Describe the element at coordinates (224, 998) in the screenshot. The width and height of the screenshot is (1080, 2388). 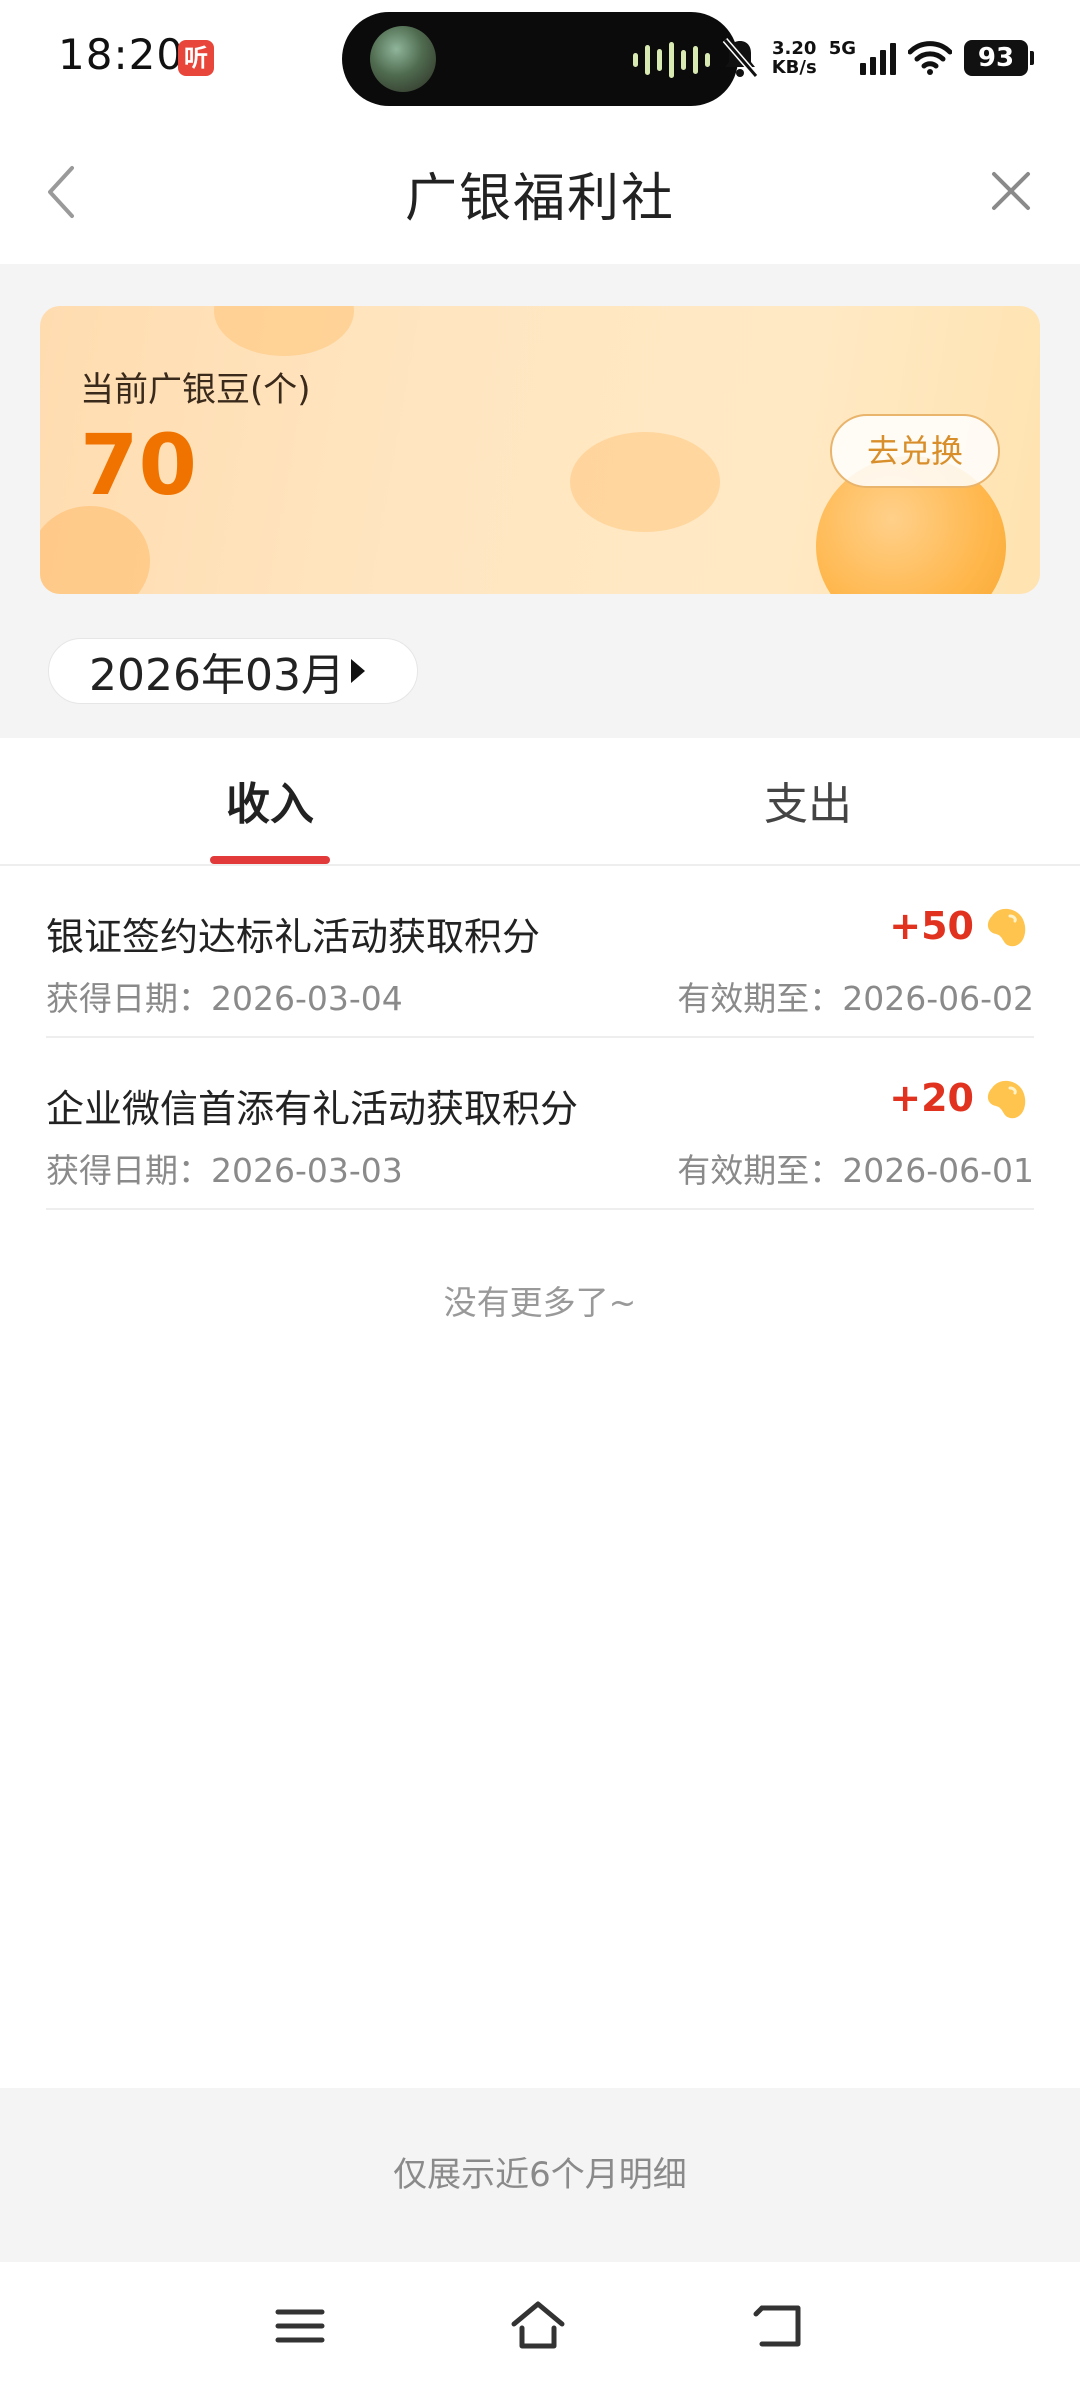
I see `record-obtained-date: 获得日期：2026-03-04` at that location.